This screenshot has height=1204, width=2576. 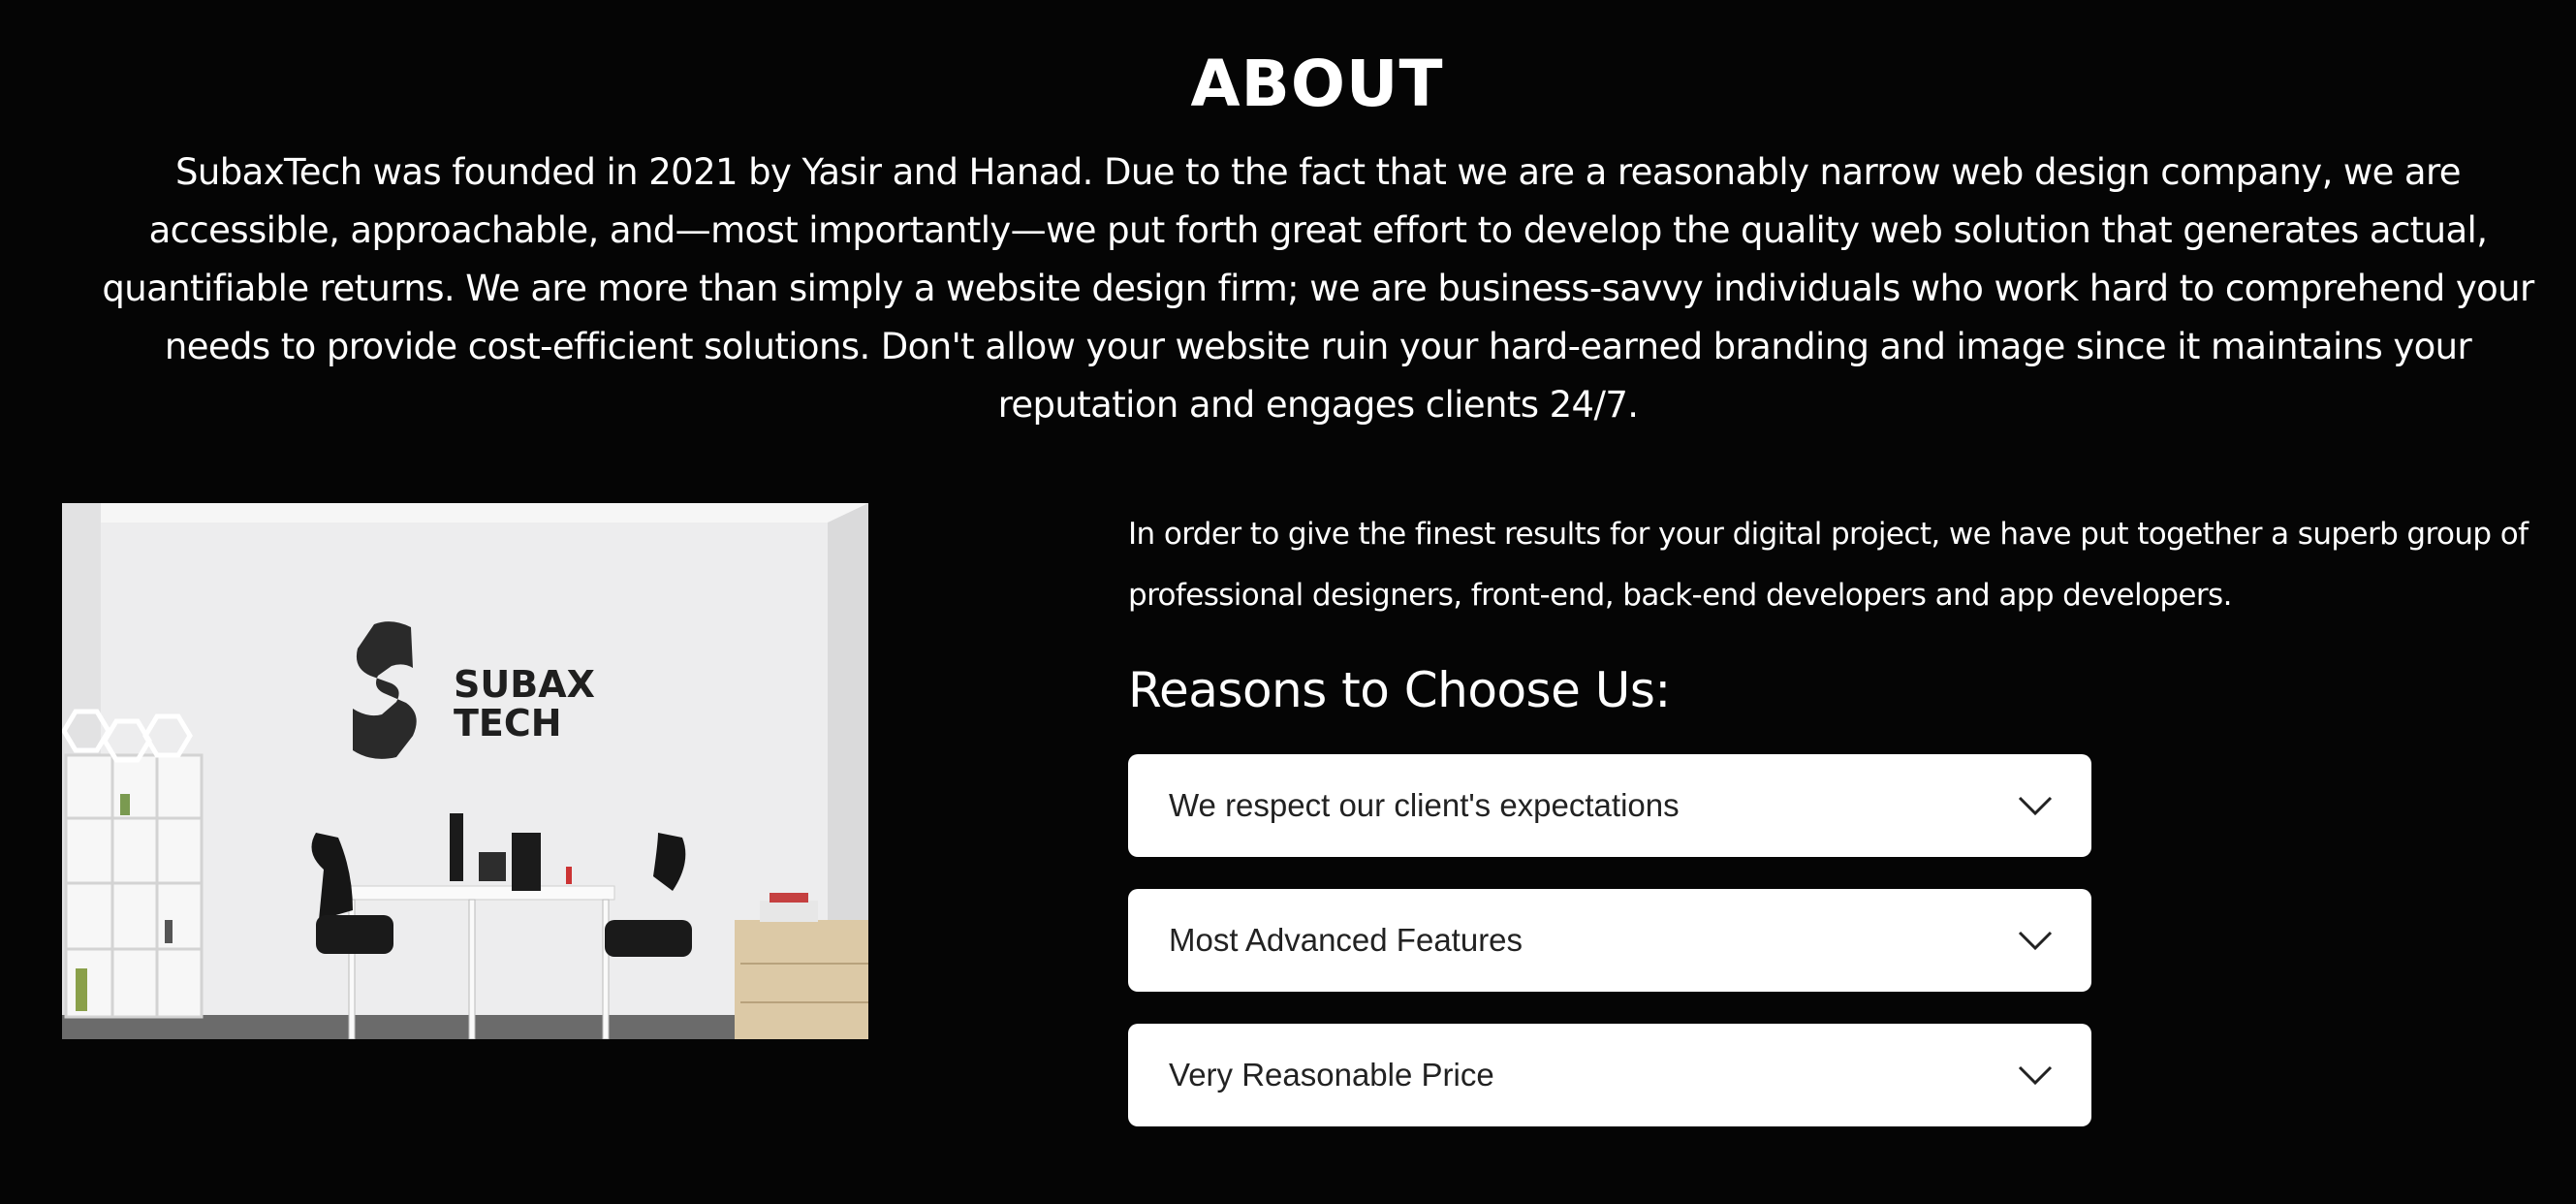 What do you see at coordinates (1424, 805) in the screenshot?
I see `accordion-item-label: We respect our client's expectations` at bounding box center [1424, 805].